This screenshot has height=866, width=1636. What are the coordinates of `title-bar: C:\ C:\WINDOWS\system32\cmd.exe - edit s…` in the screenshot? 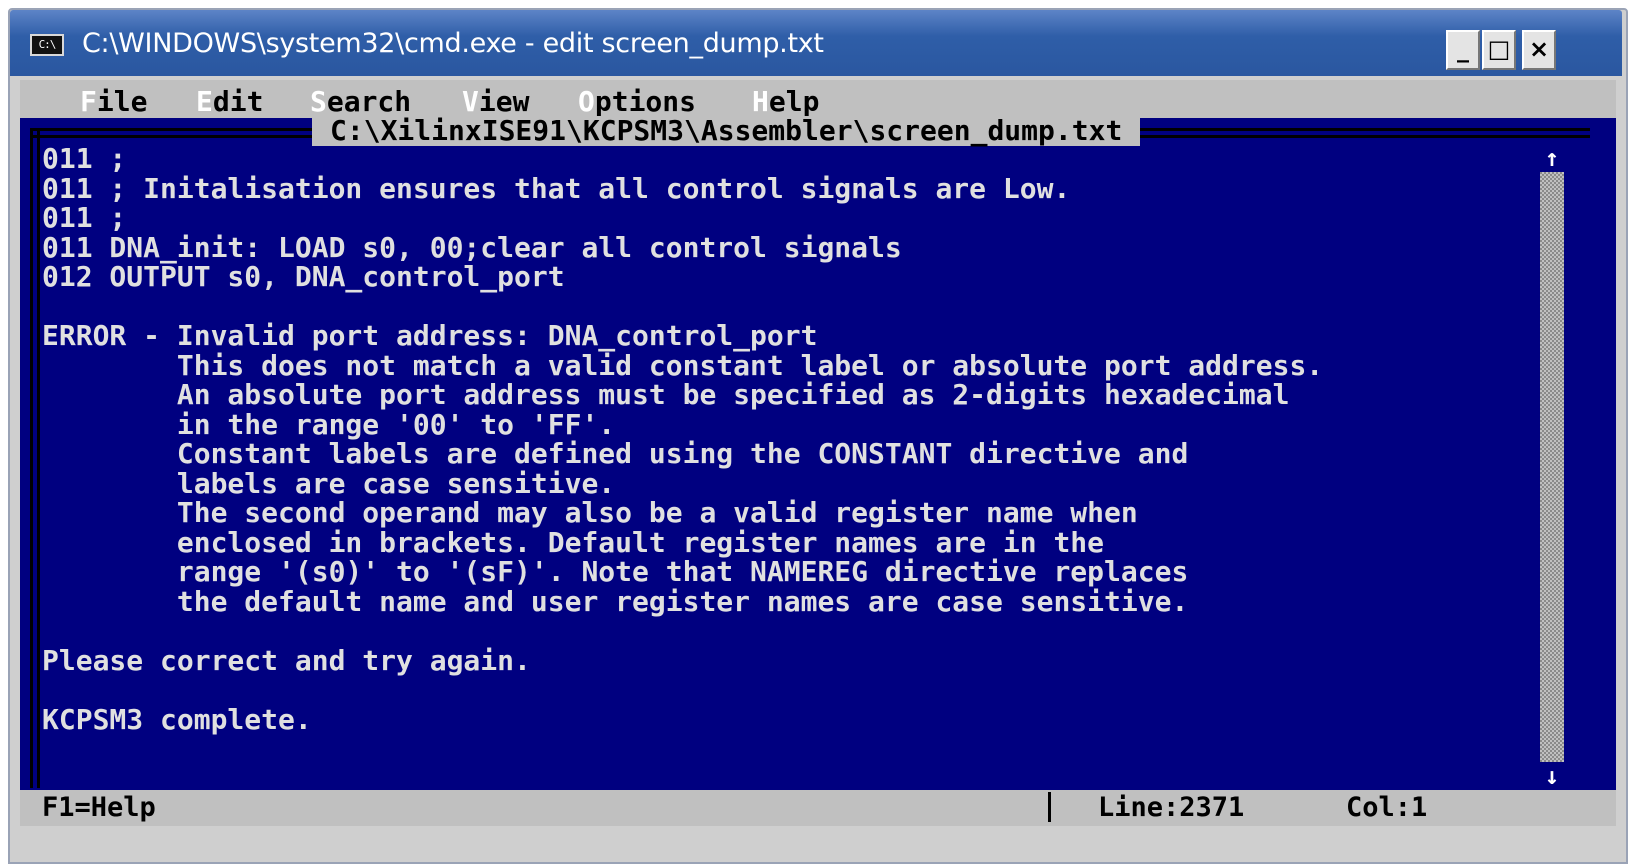 It's located at (816, 43).